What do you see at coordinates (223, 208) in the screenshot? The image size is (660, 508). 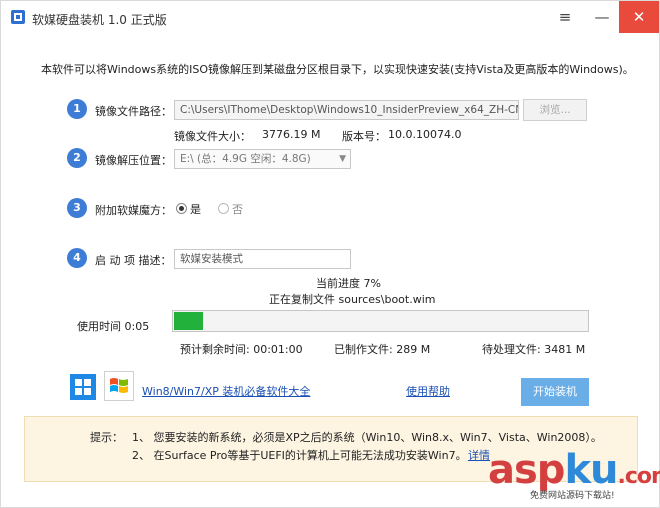 I see `radio-no` at bounding box center [223, 208].